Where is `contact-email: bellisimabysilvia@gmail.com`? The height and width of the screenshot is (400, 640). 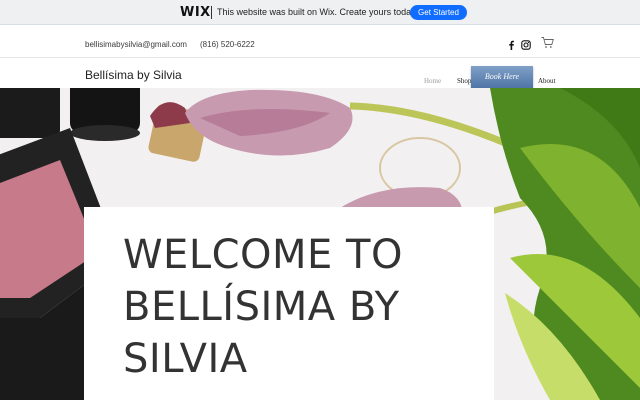
contact-email: bellisimabysilvia@gmail.com is located at coordinates (136, 44).